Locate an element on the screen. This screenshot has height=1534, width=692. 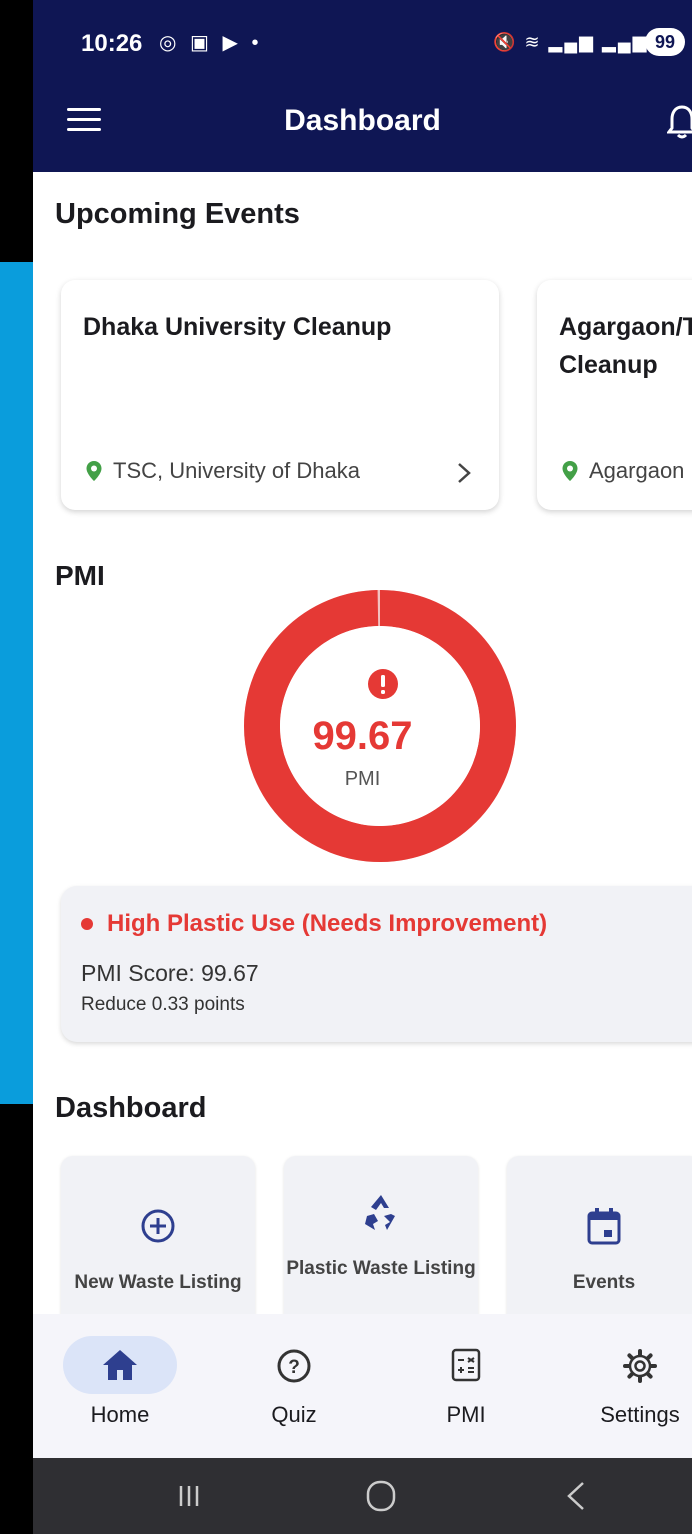
instagram-icon: ◎ is located at coordinates (170, 43).